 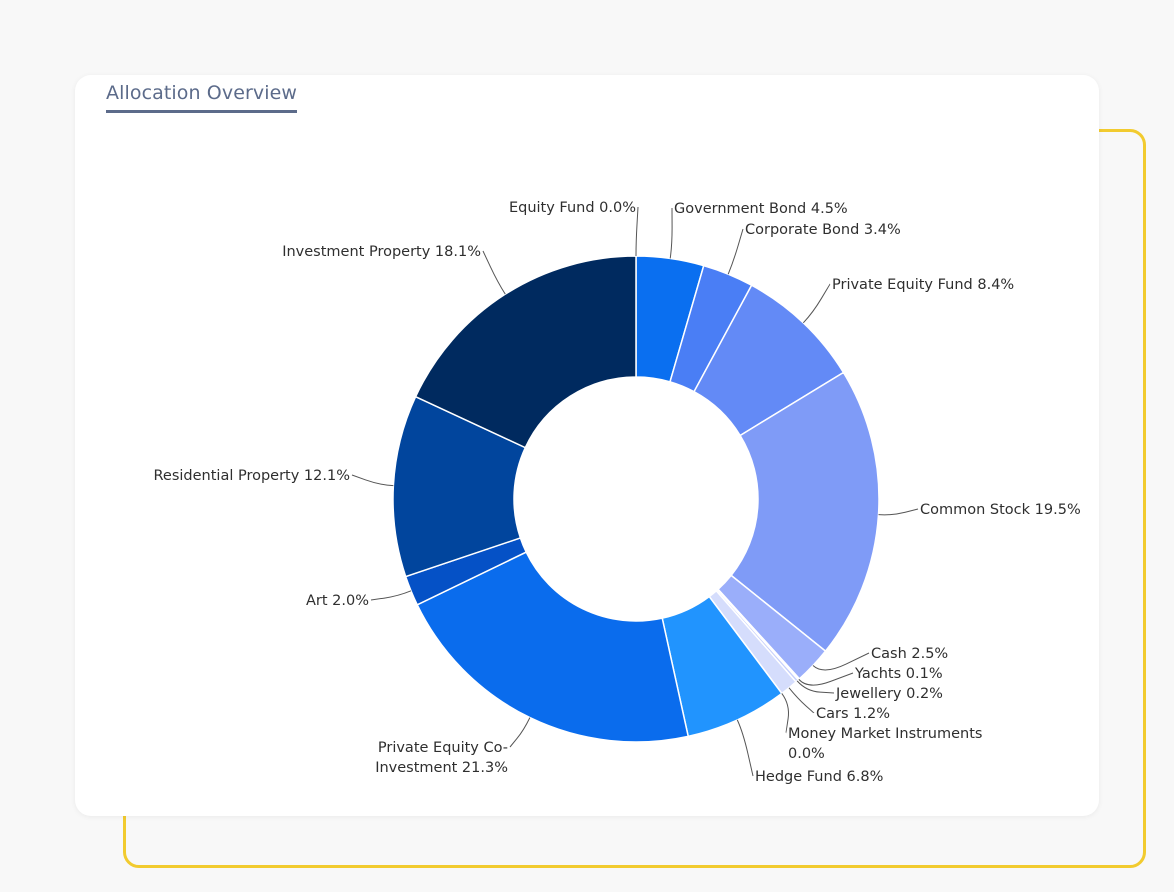 I want to click on label-government-bond: Government Bond 4.5%, so click(x=761, y=209).